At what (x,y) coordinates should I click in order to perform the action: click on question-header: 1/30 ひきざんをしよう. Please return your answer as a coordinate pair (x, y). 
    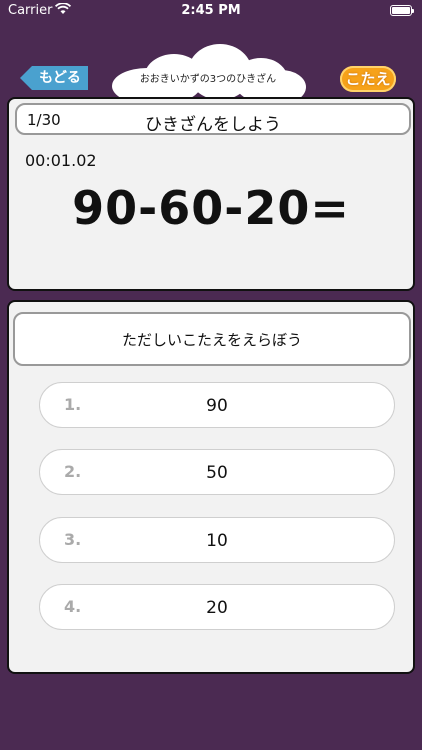
    Looking at the image, I should click on (213, 119).